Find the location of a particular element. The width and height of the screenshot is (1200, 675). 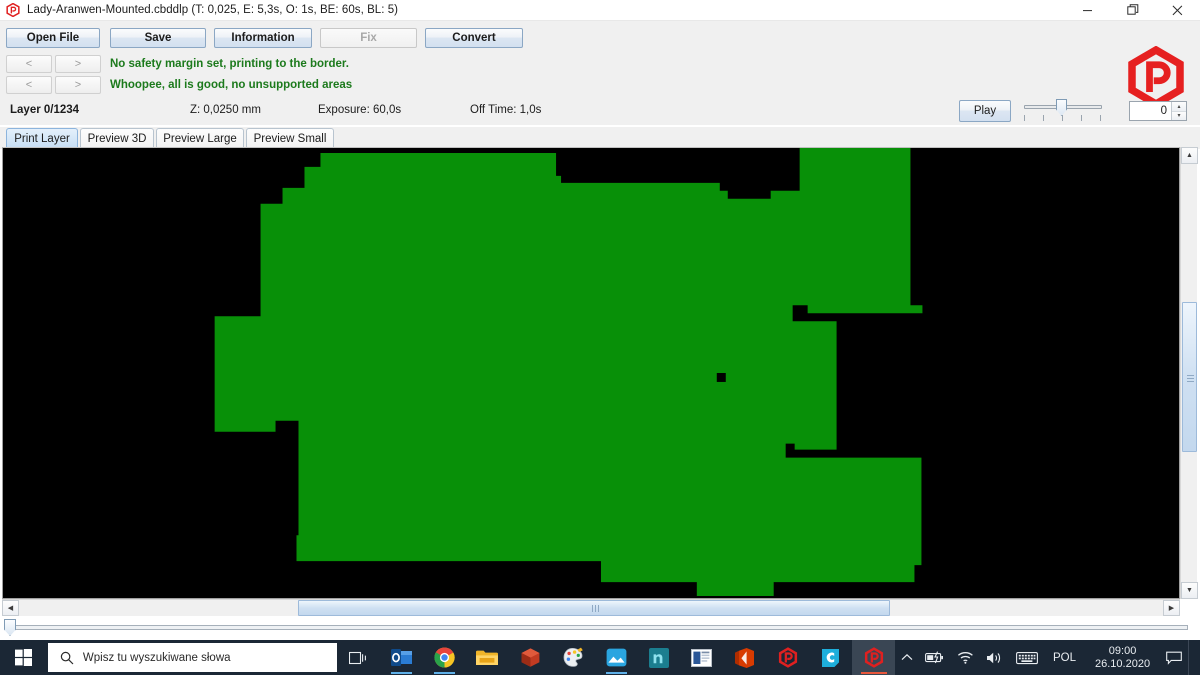

scroll-right-button: ▶ is located at coordinates (1171, 608).